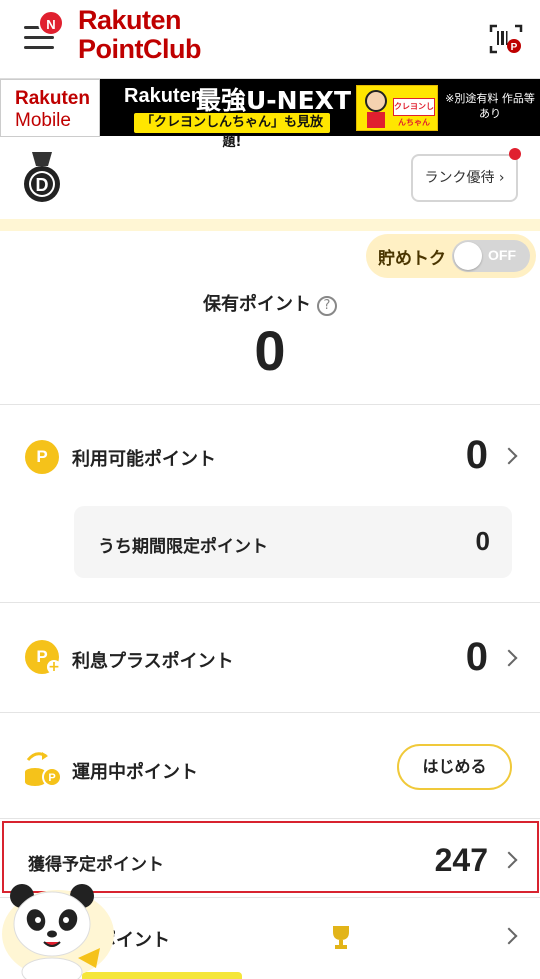  What do you see at coordinates (144, 459) in the screenshot?
I see `available-points-label: 利用可能ポイント` at bounding box center [144, 459].